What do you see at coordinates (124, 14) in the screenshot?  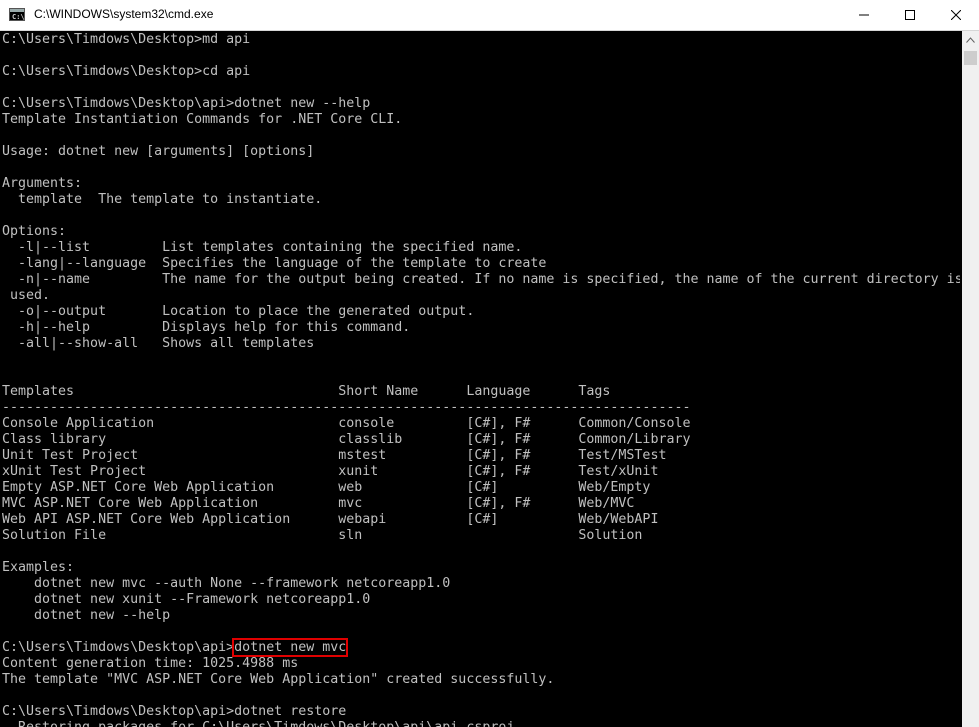 I see `window-title: C:\WINDOWS\system32\cmd.exe` at bounding box center [124, 14].